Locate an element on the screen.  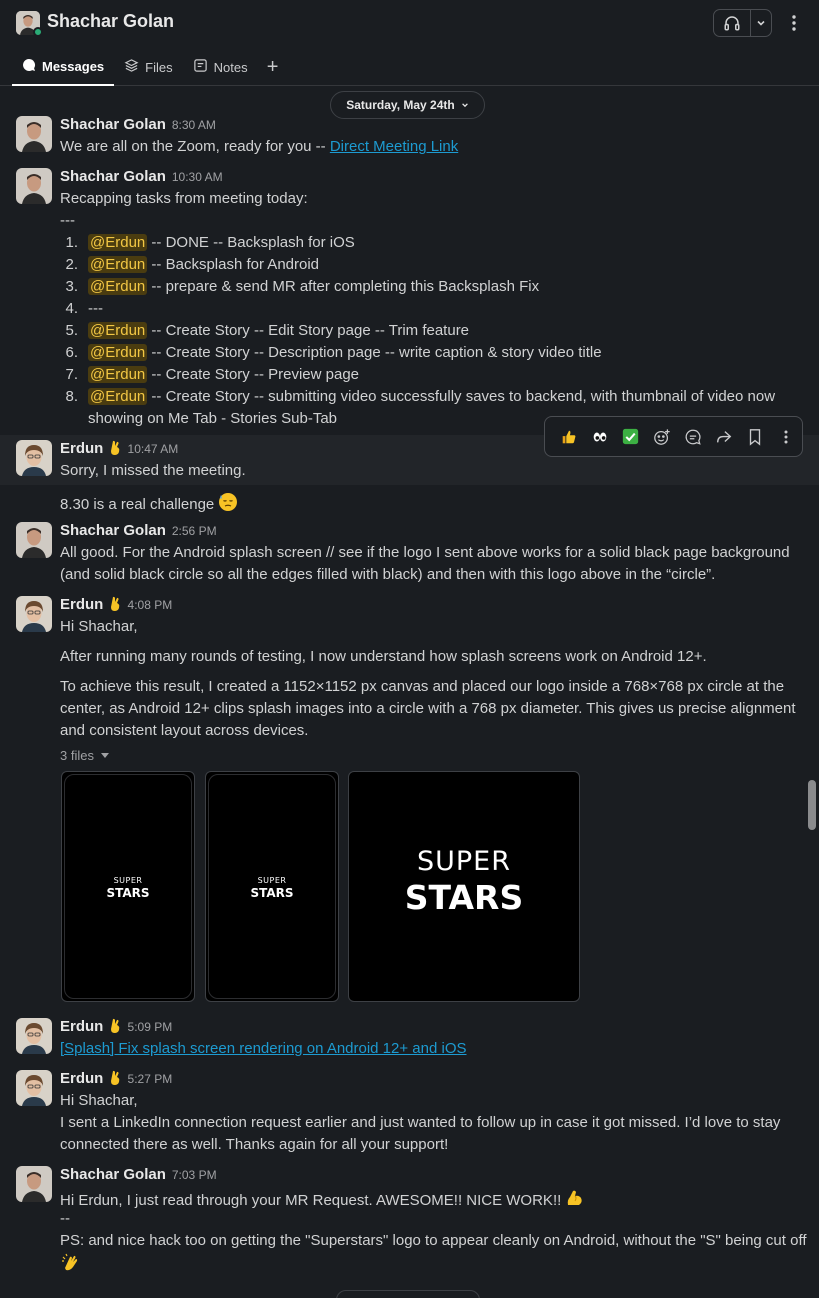
message-author: Shachar Golan 10:30 AM is located at coordinates (141, 176).